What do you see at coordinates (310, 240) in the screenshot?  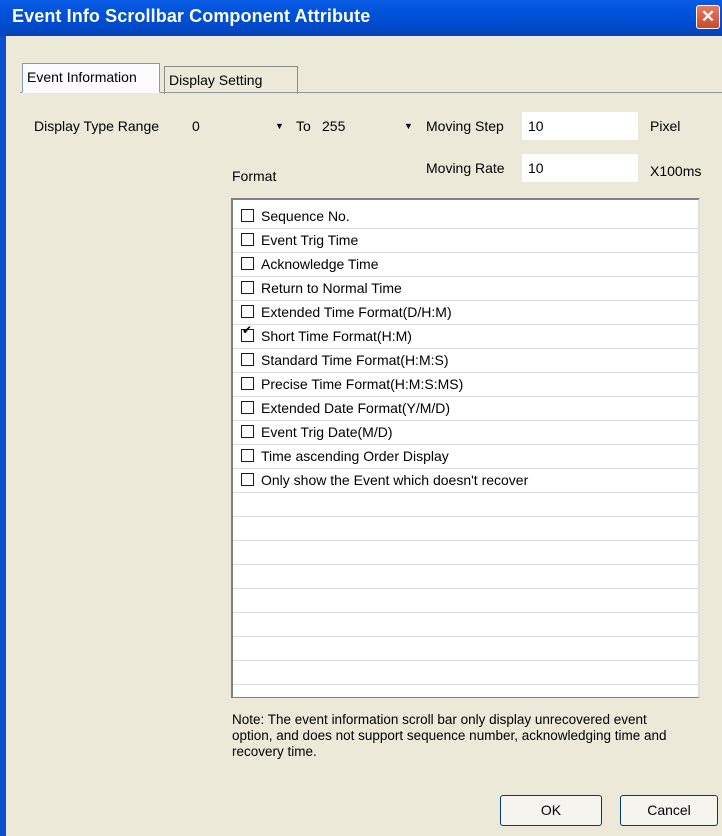 I see `list-item-label: Event Trig Time` at bounding box center [310, 240].